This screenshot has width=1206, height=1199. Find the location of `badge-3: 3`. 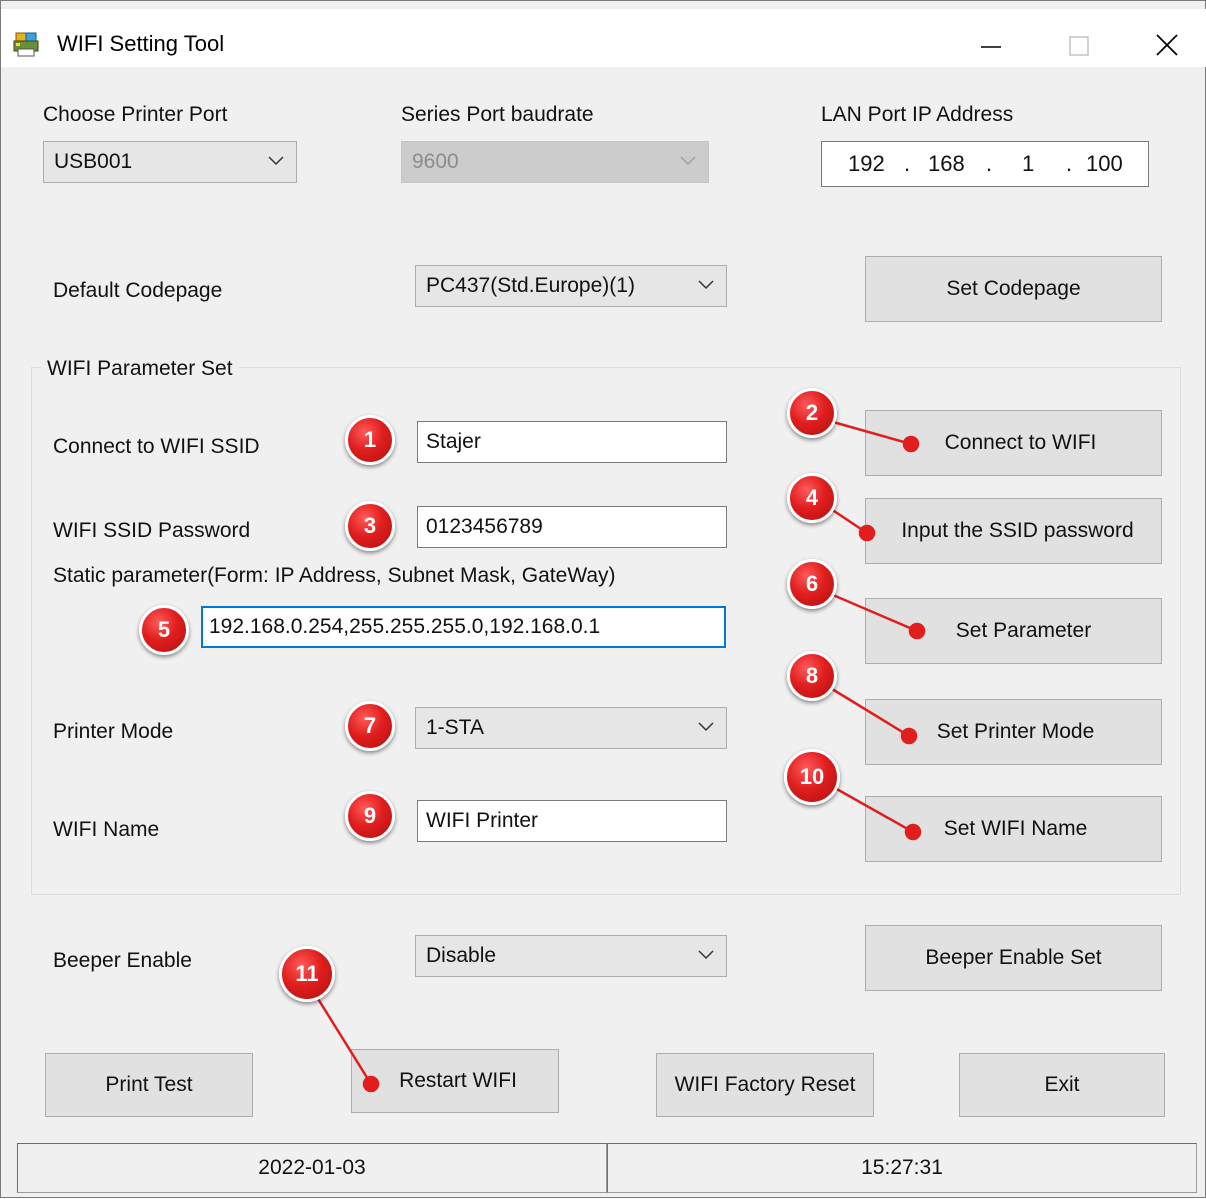

badge-3: 3 is located at coordinates (370, 526).